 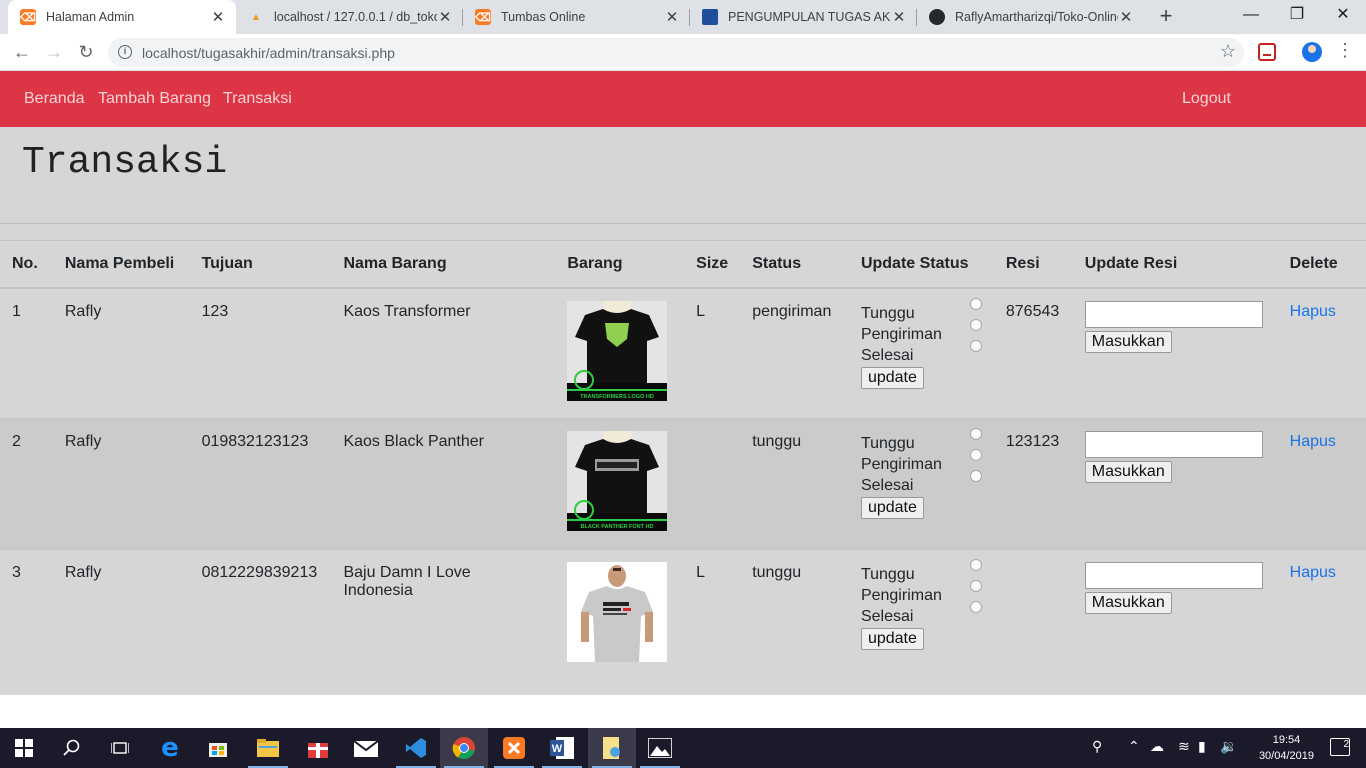 What do you see at coordinates (1166, 17) in the screenshot?
I see `new-tab-icon: +` at bounding box center [1166, 17].